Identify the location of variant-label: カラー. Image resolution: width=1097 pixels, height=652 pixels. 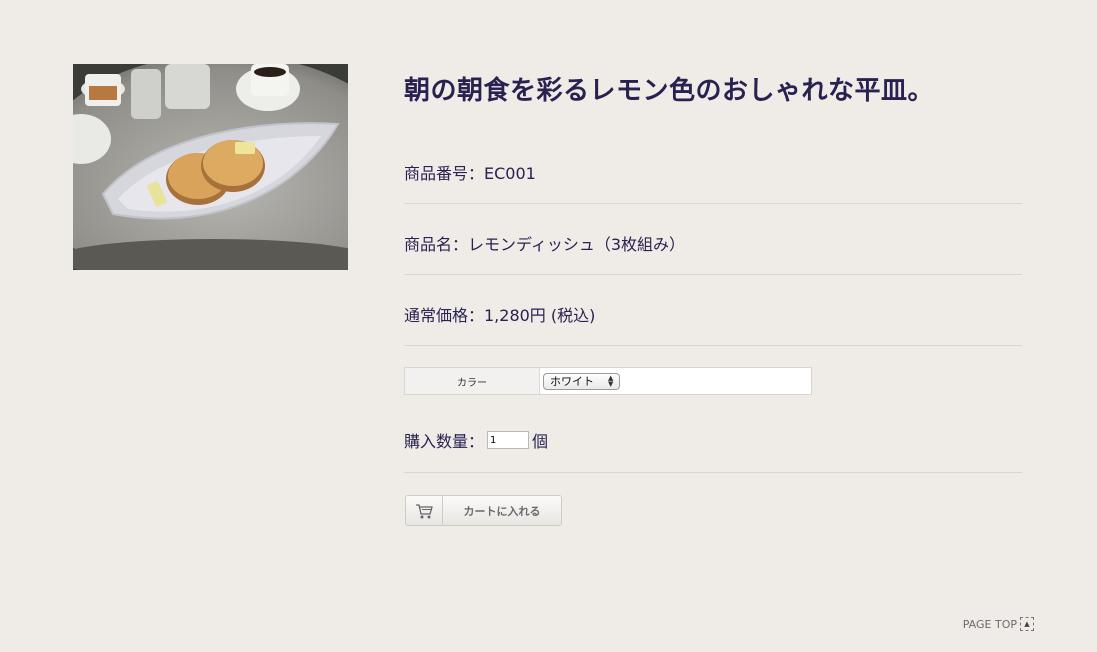
(472, 381).